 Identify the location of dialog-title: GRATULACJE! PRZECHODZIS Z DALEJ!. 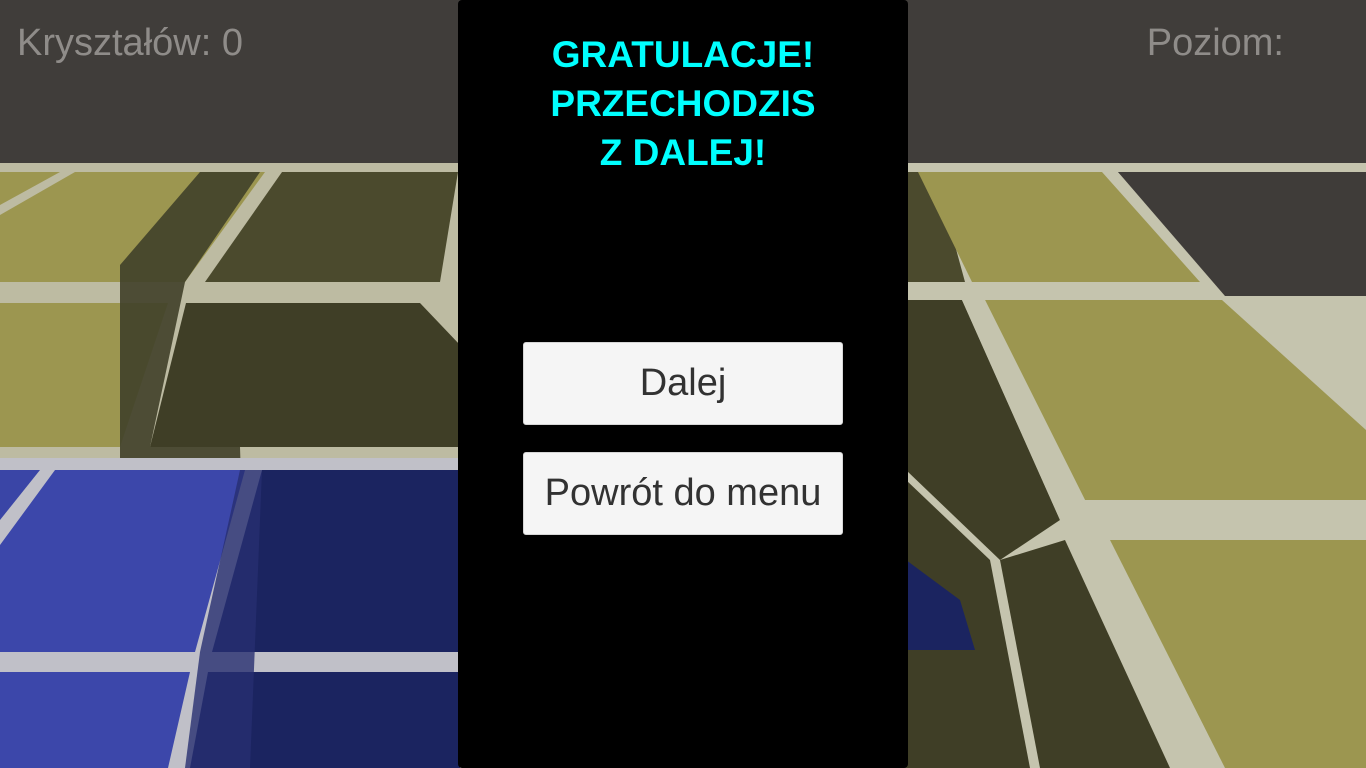
(683, 103).